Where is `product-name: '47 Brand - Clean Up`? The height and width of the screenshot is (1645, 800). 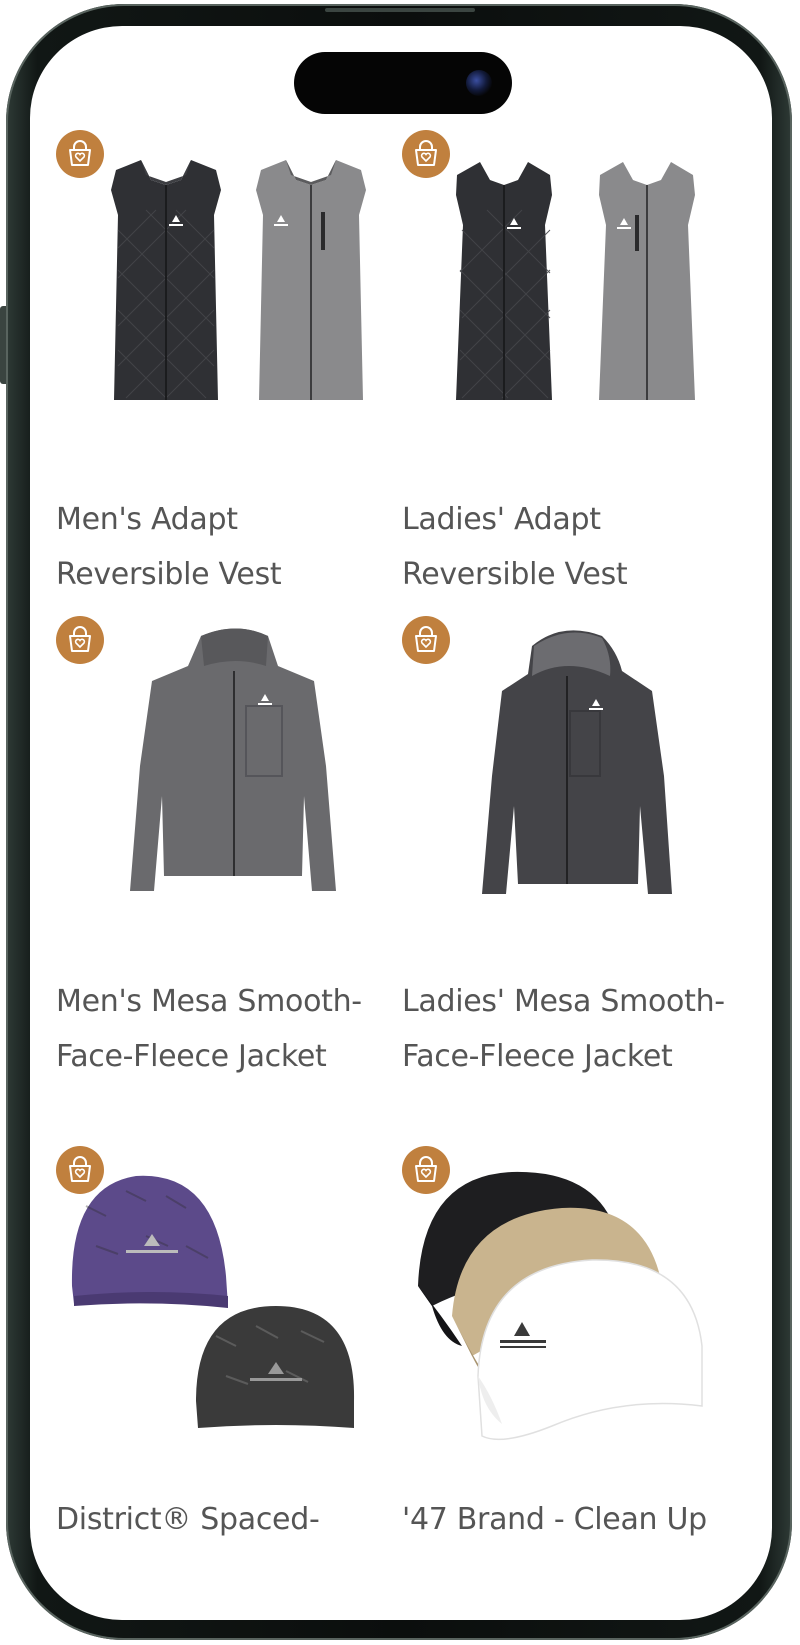 product-name: '47 Brand - Clean Up is located at coordinates (572, 1519).